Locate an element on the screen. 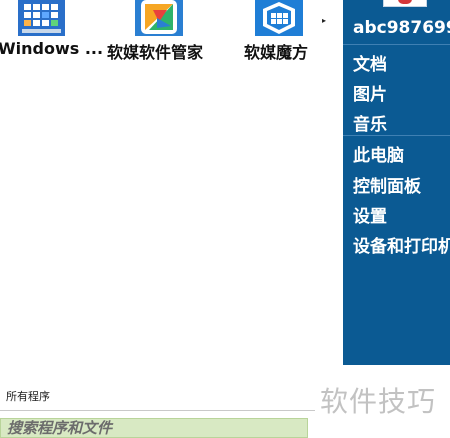  all-programs-button: 所有程序 is located at coordinates (157, 395).